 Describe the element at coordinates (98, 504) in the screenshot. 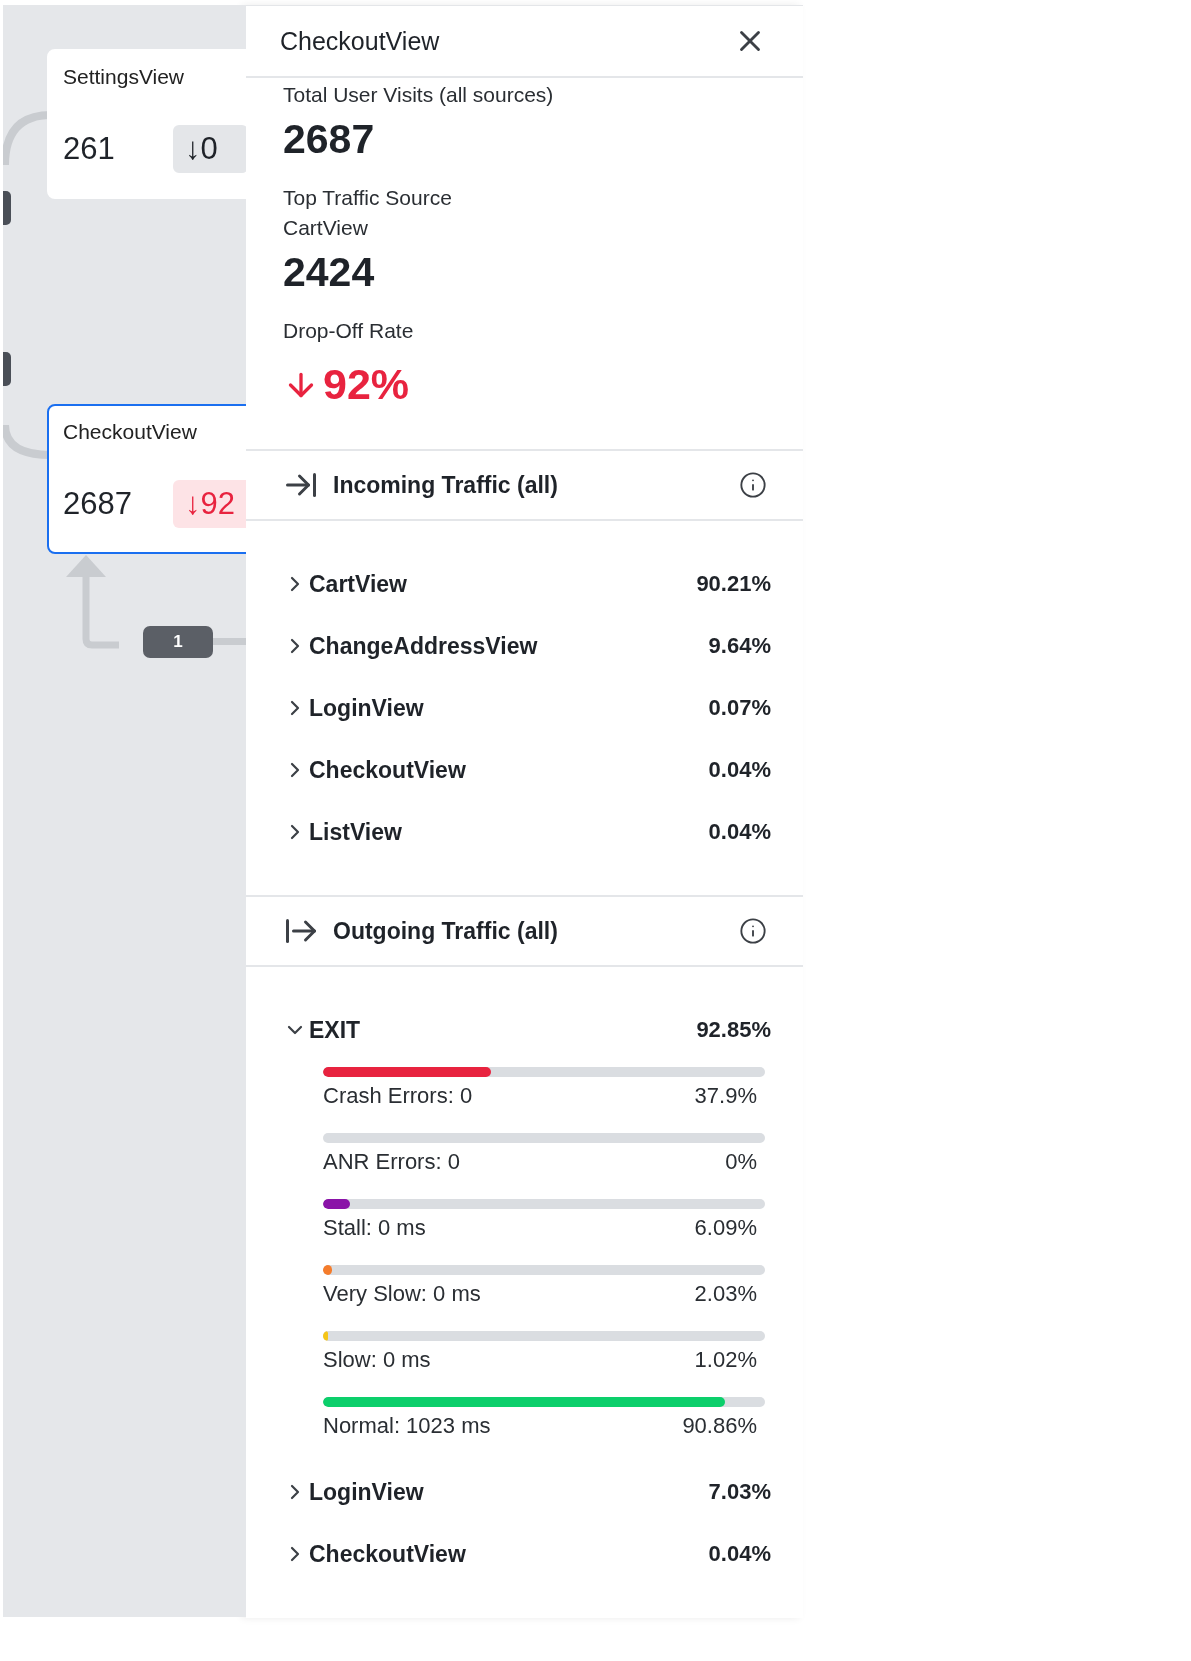

I see `node-count: 2687` at that location.